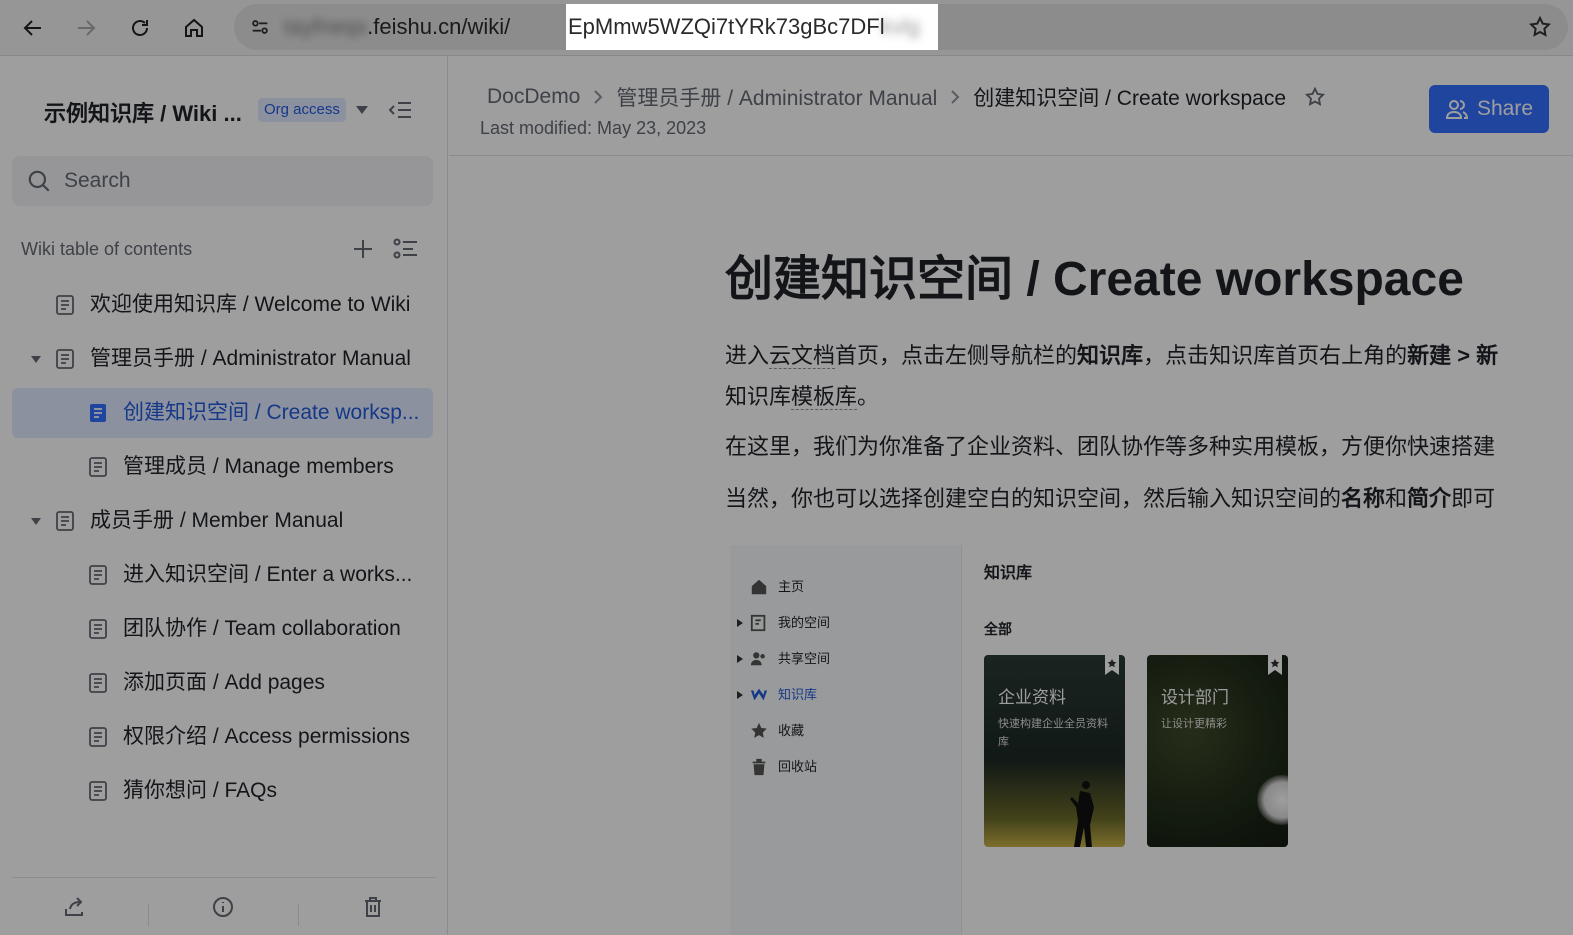  What do you see at coordinates (1272, 800) in the screenshot?
I see `flower-image` at bounding box center [1272, 800].